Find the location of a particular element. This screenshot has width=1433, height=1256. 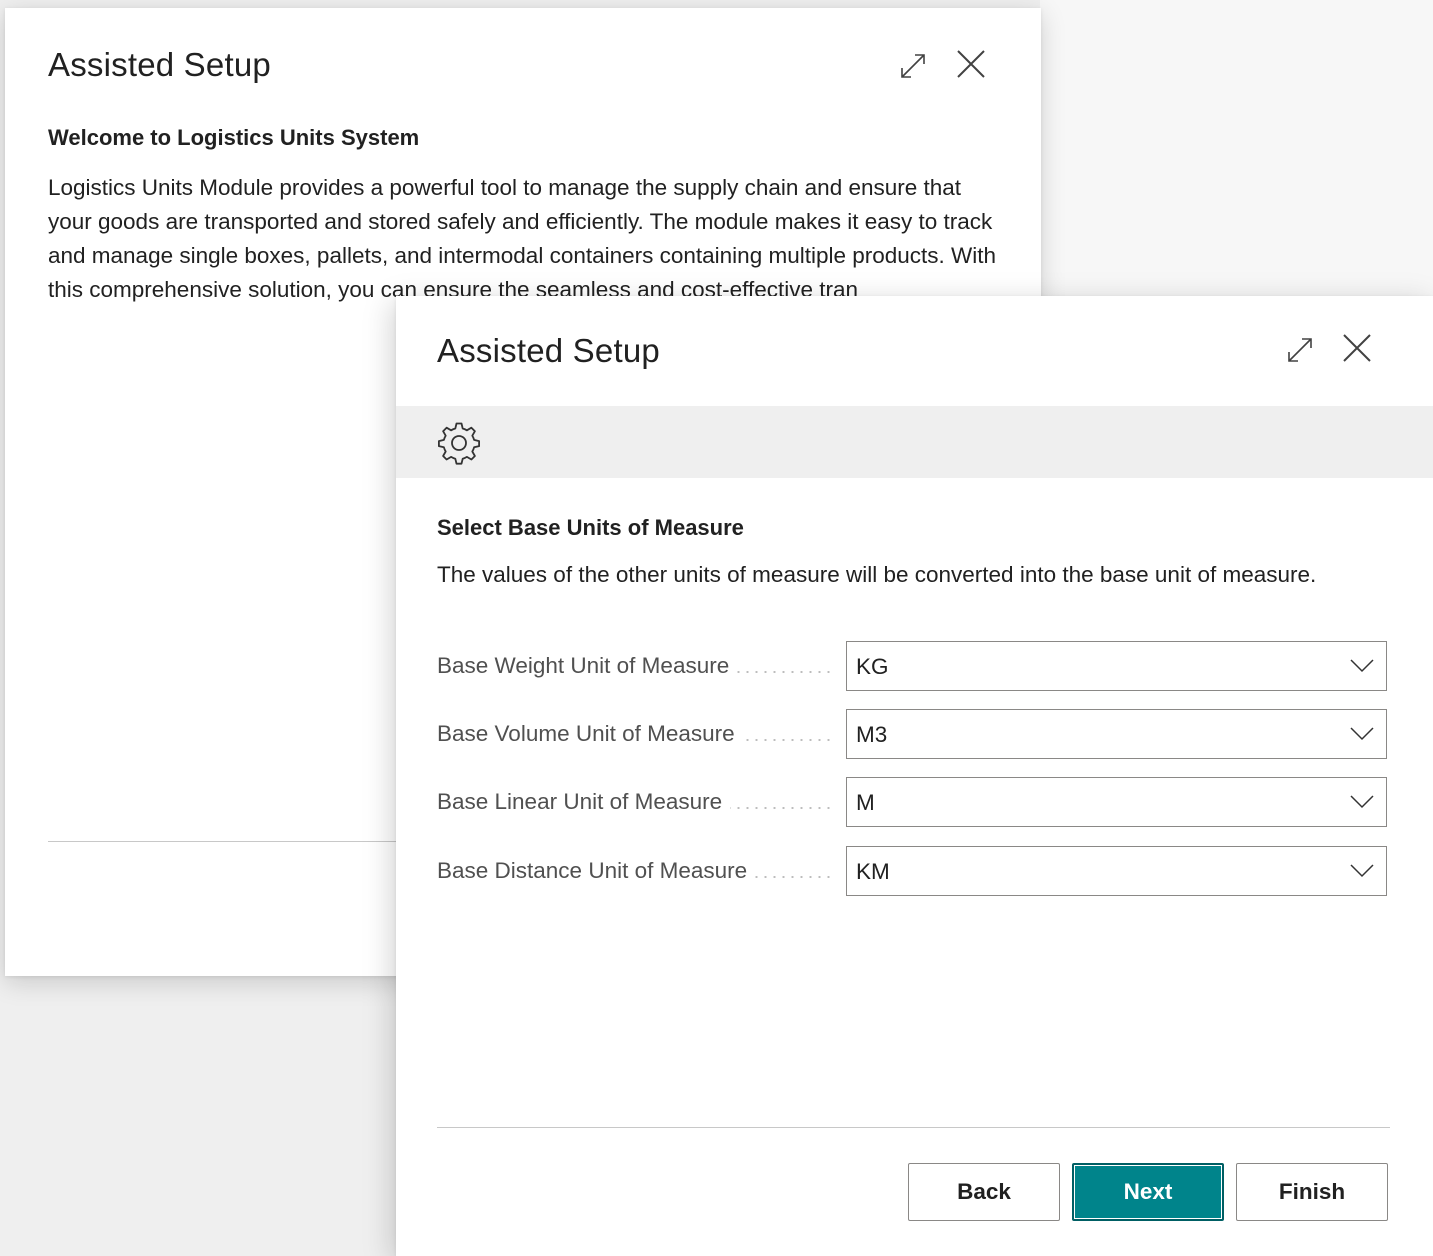

gear-icon is located at coordinates (459, 443).